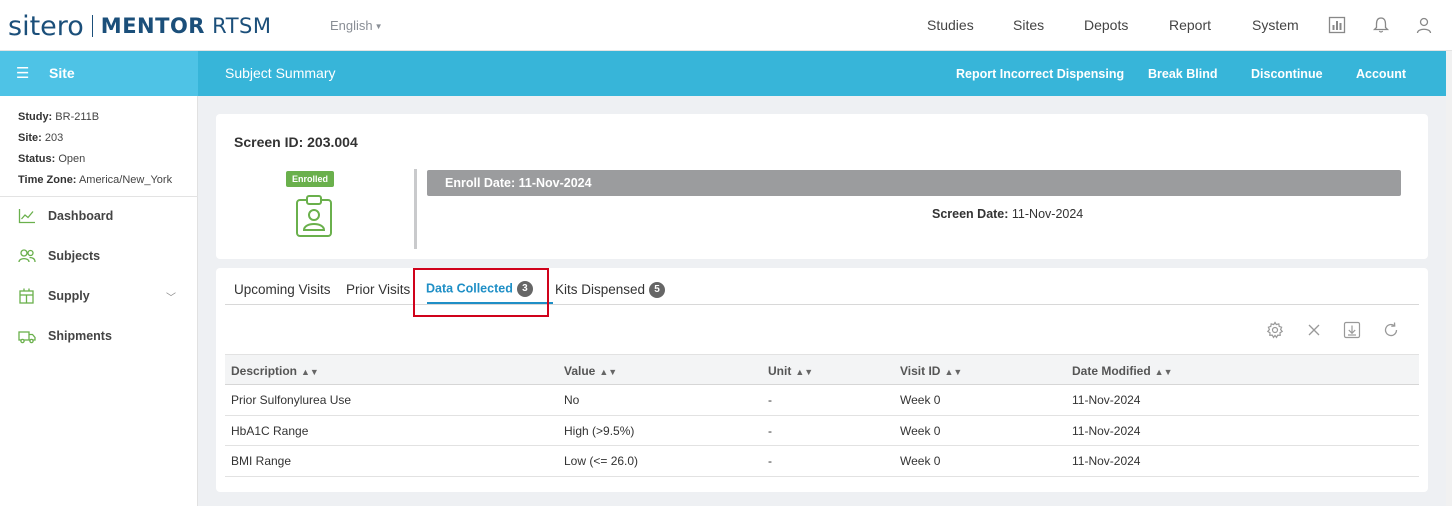 The image size is (1452, 506). What do you see at coordinates (1275, 25) in the screenshot?
I see `nav-system: System` at bounding box center [1275, 25].